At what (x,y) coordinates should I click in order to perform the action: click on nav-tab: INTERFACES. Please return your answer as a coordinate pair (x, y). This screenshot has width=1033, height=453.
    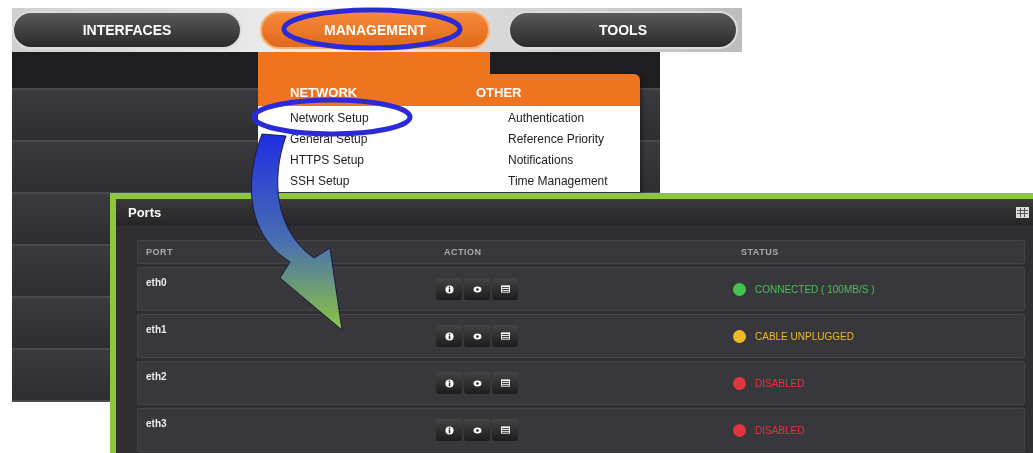
    Looking at the image, I should click on (127, 30).